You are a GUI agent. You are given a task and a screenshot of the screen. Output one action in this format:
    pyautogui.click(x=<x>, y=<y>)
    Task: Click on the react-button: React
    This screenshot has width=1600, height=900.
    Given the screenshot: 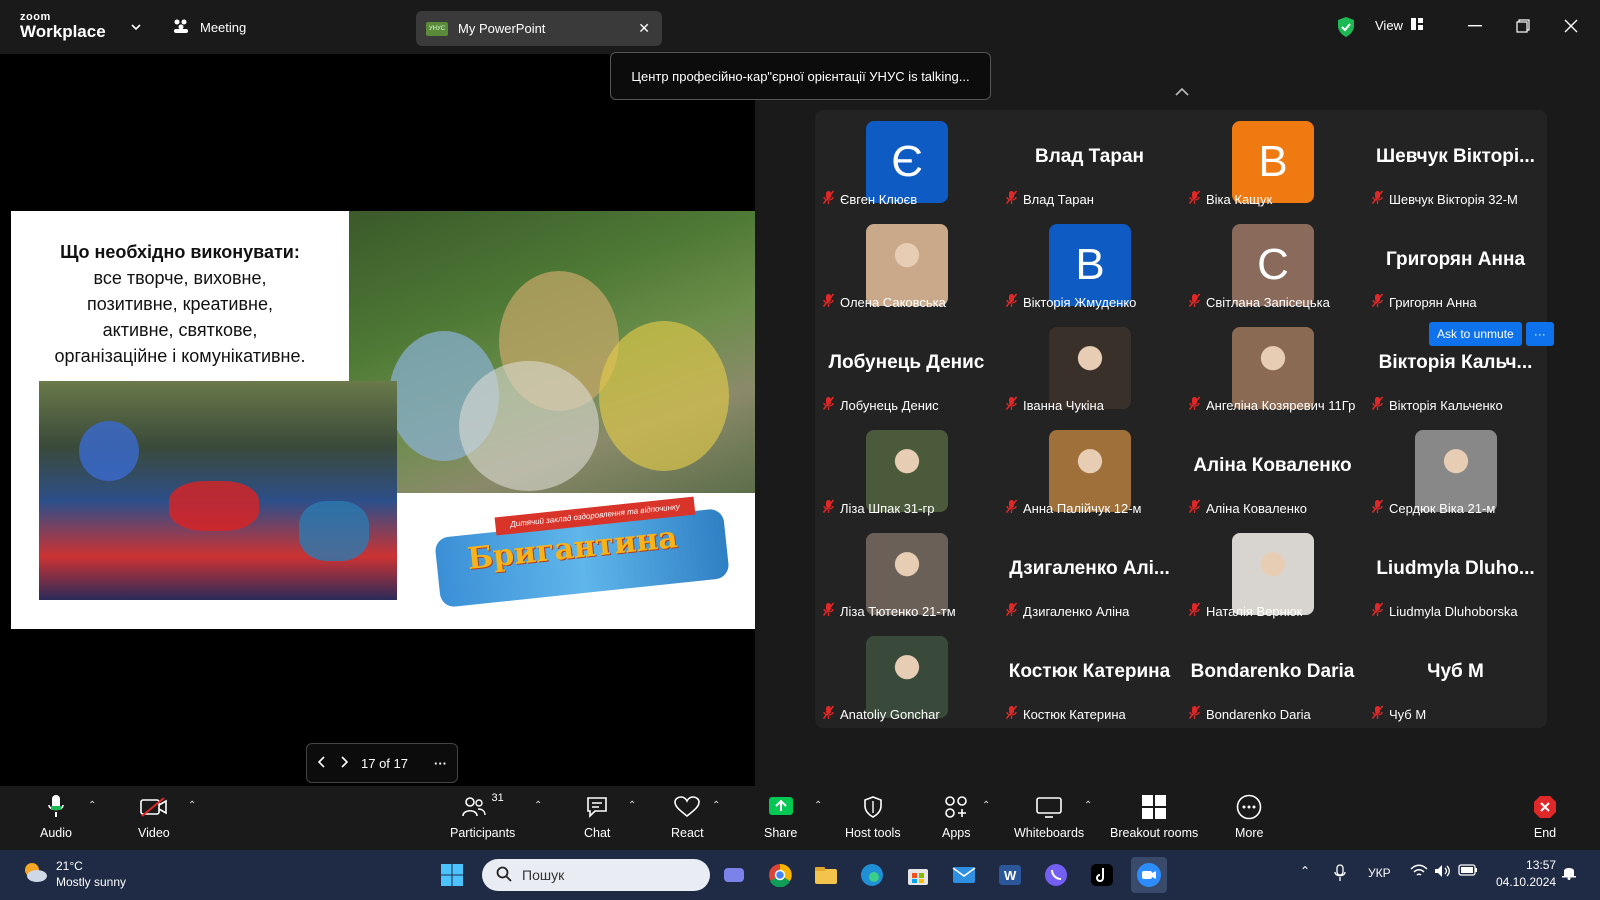 What is the action you would take?
    pyautogui.click(x=687, y=816)
    